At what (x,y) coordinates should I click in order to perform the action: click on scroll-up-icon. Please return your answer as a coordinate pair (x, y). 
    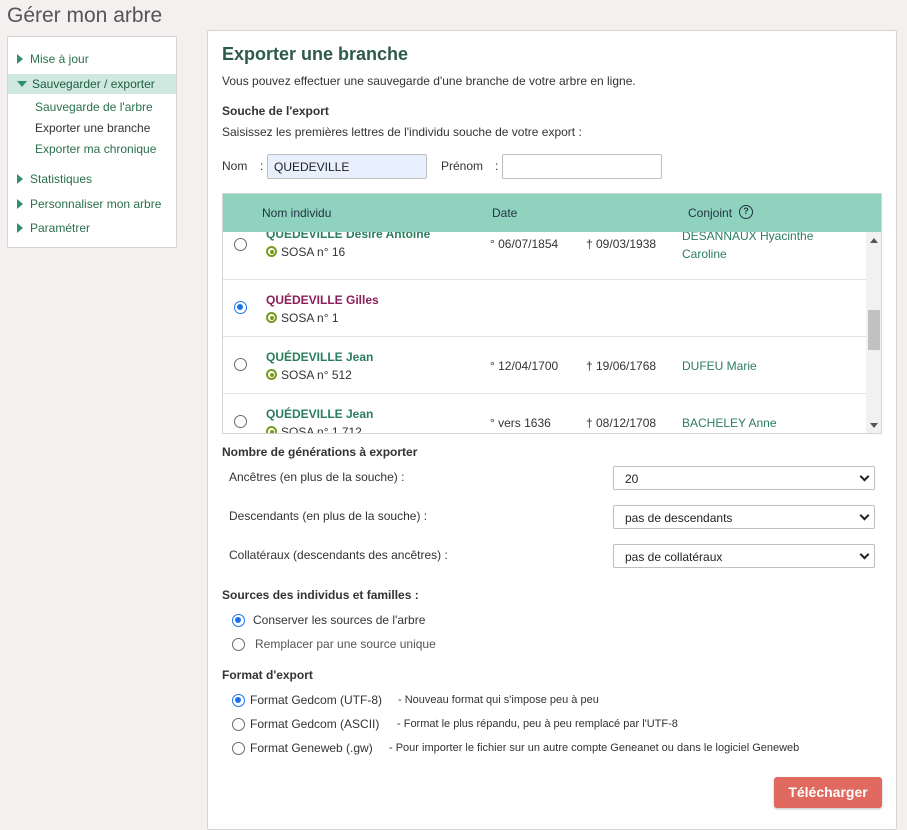
    Looking at the image, I should click on (874, 240).